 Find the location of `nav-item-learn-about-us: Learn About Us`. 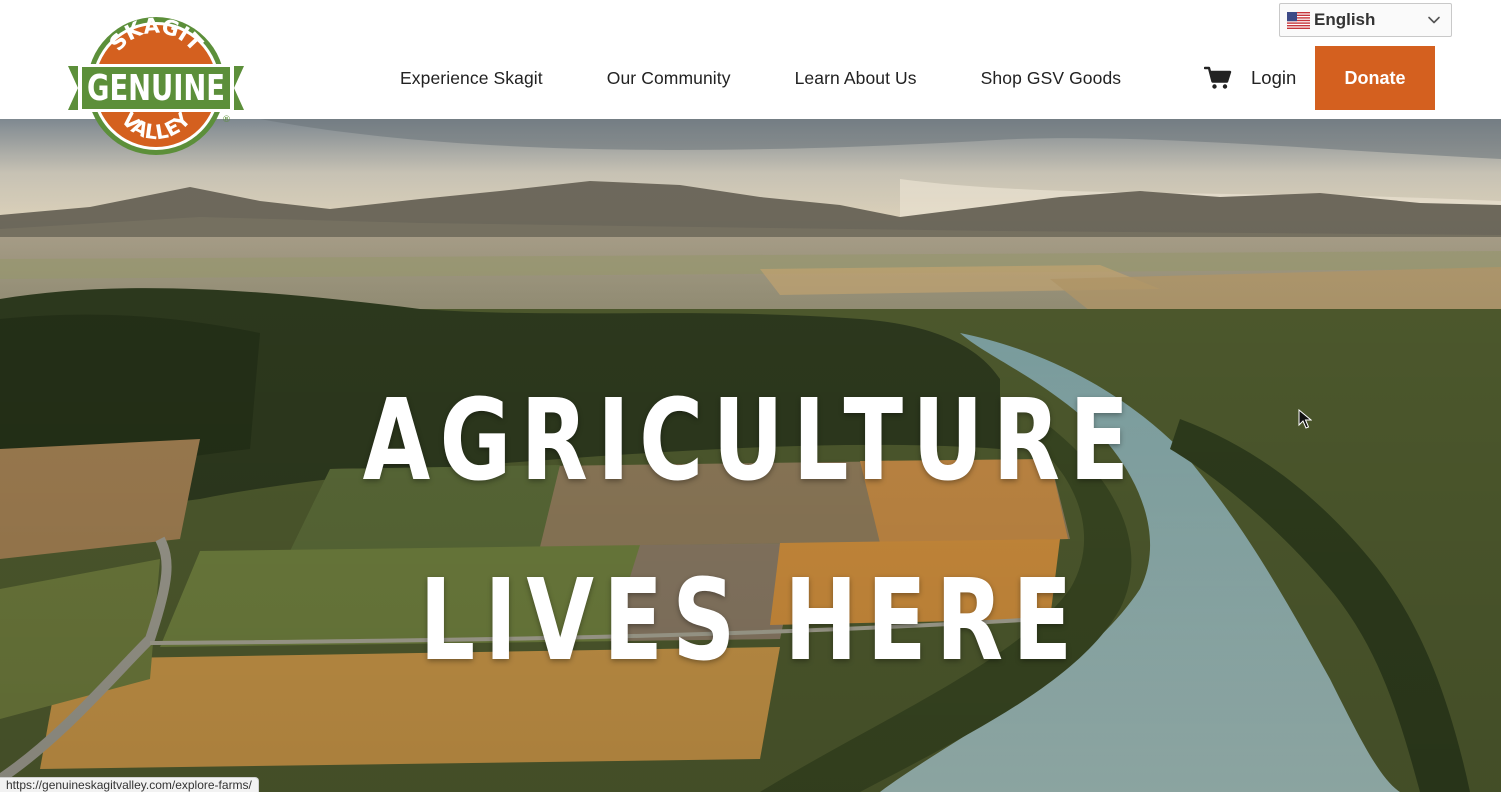

nav-item-learn-about-us: Learn About Us is located at coordinates (856, 78).